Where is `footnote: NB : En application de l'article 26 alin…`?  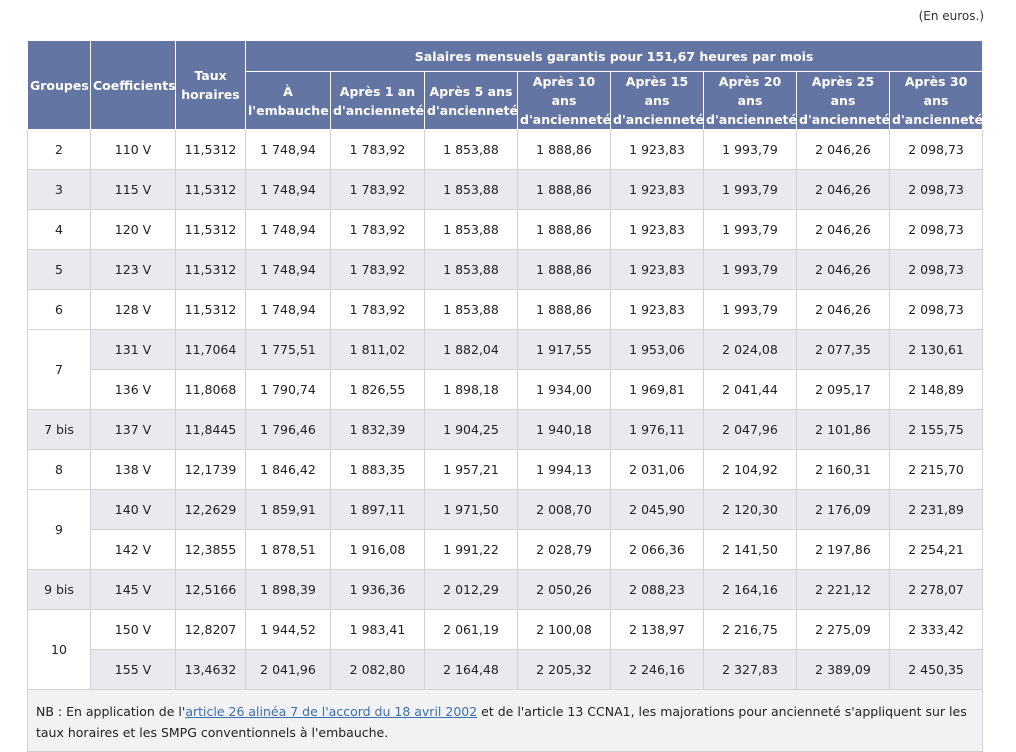 footnote: NB : En application de l'article 26 alin… is located at coordinates (505, 721).